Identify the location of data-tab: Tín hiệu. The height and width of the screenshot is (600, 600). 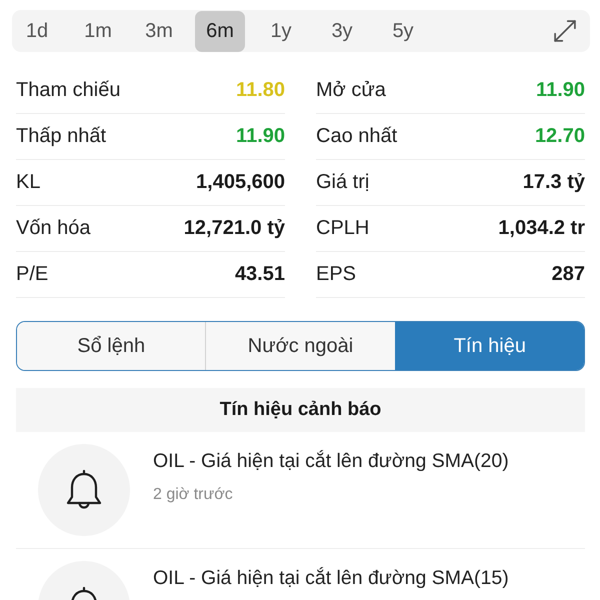
(489, 346).